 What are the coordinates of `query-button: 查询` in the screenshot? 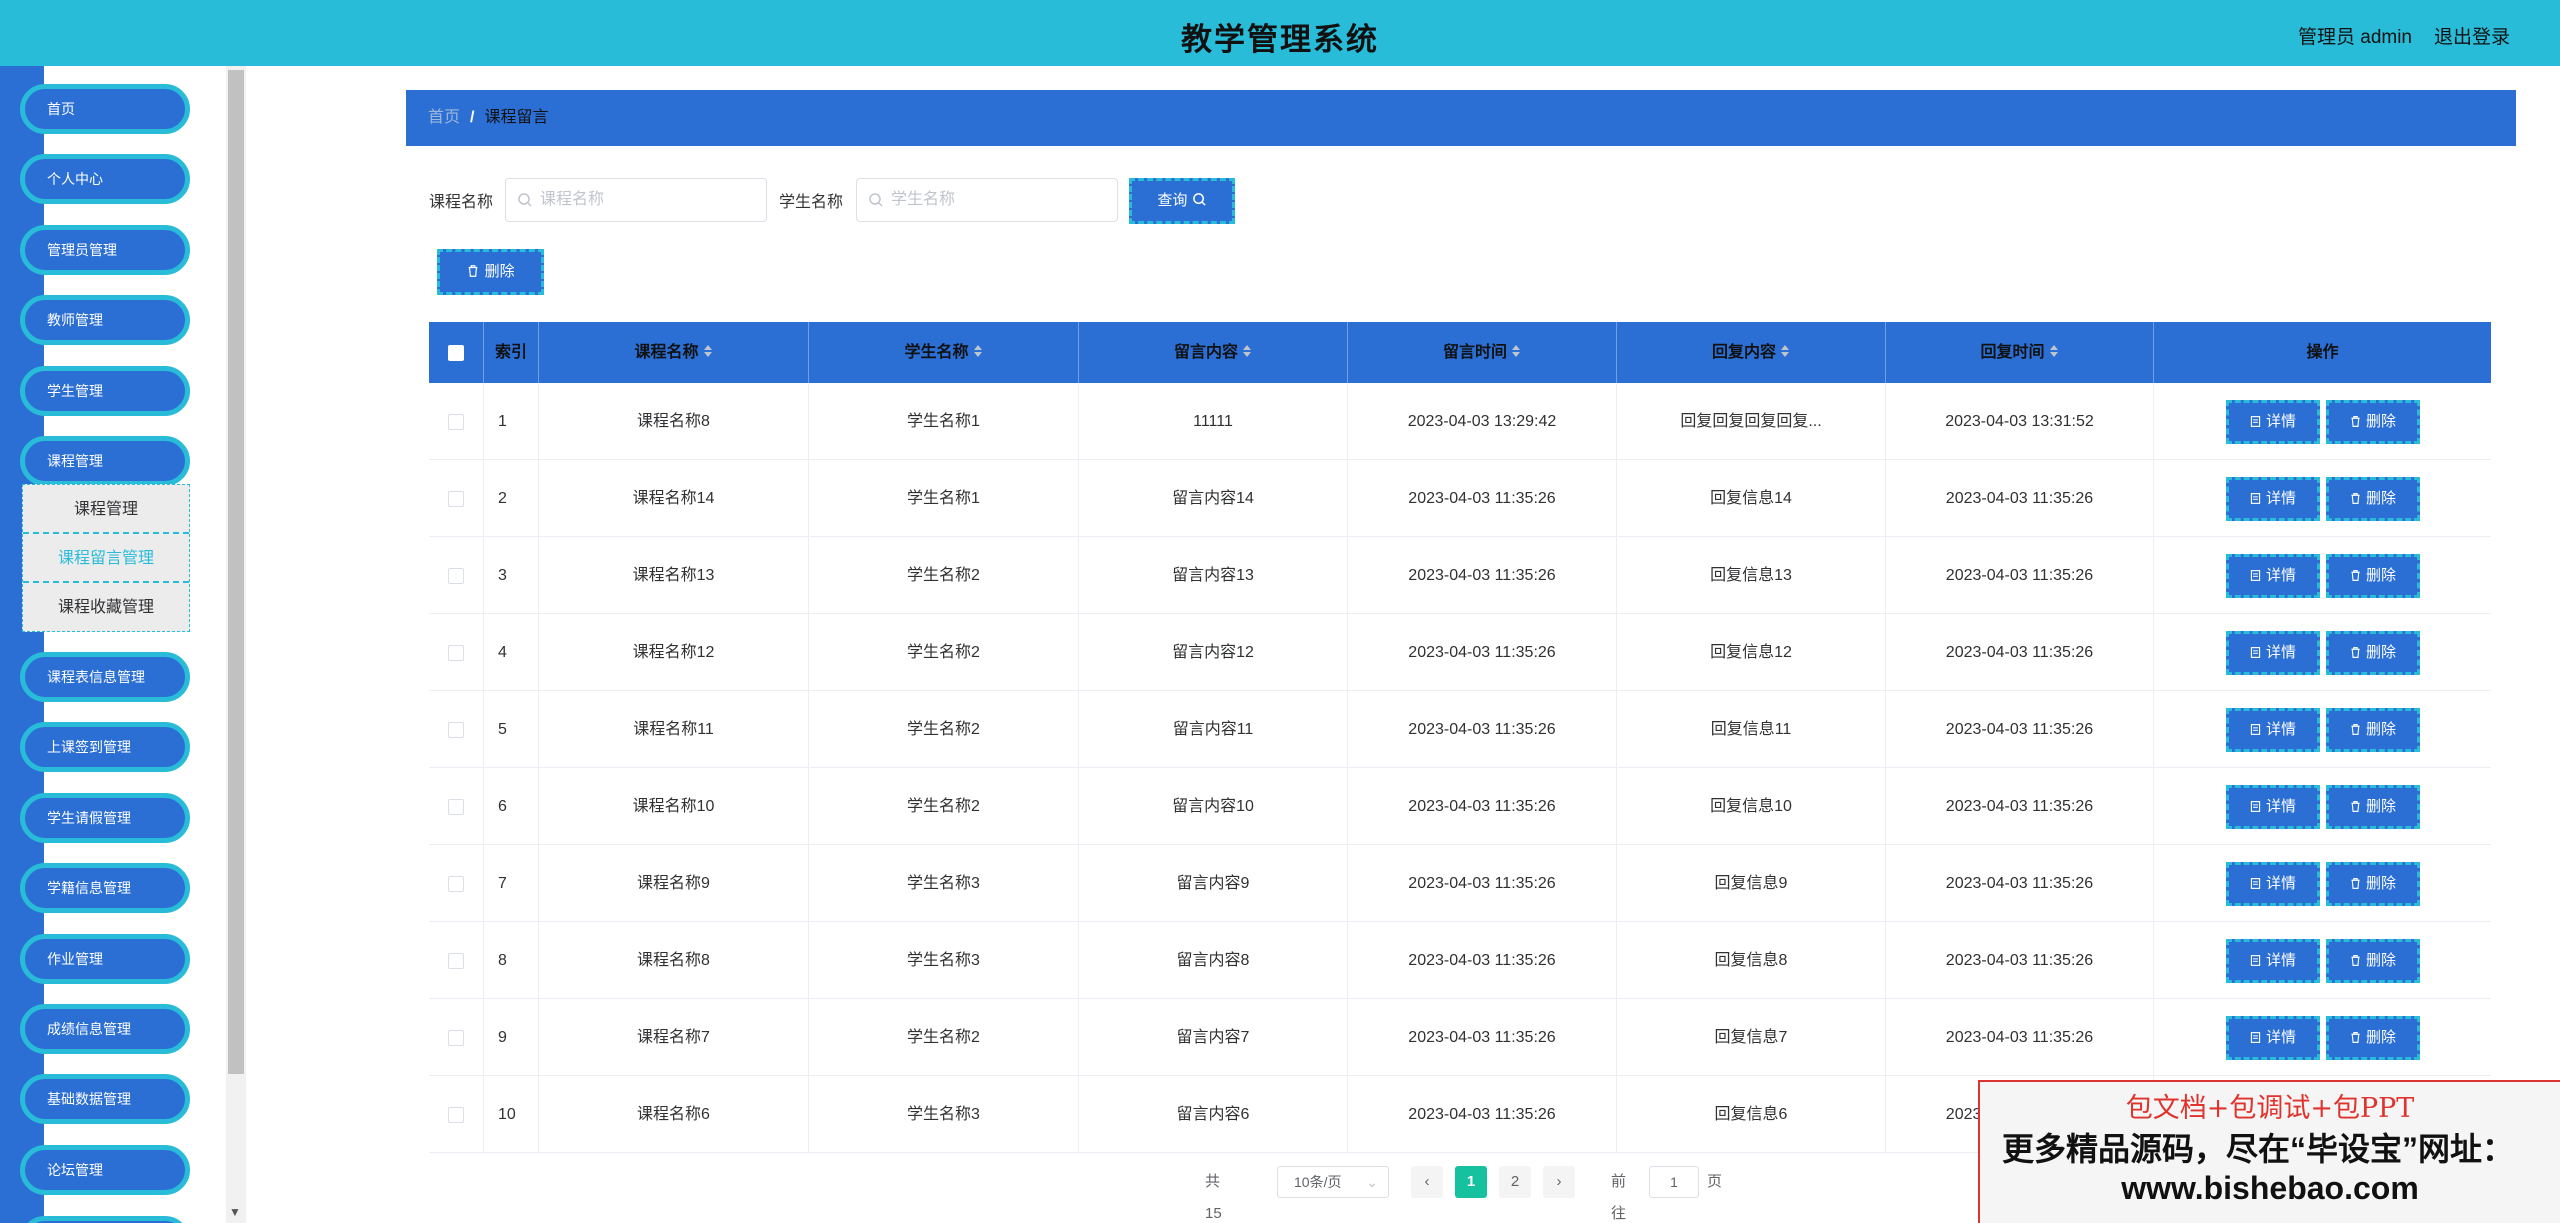 It's located at (1182, 201).